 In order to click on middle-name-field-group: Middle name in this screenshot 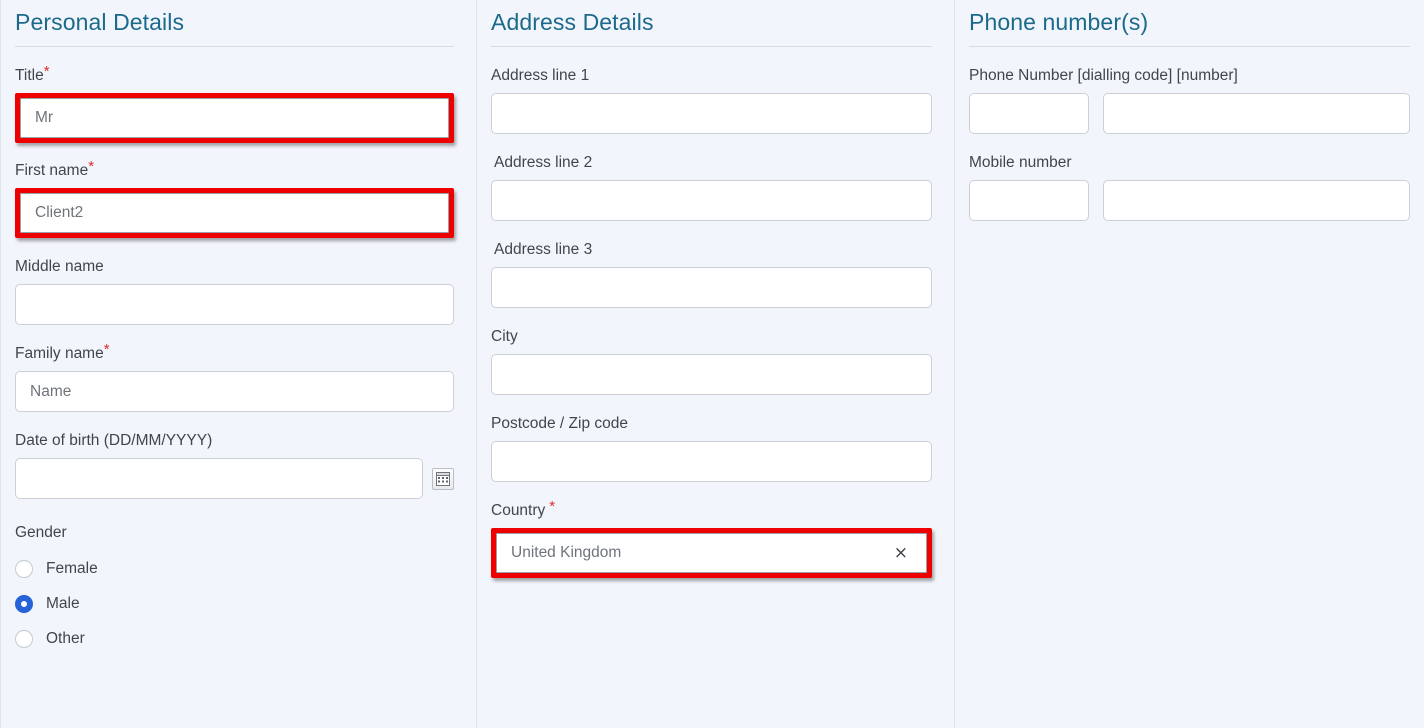, I will do `click(234, 291)`.